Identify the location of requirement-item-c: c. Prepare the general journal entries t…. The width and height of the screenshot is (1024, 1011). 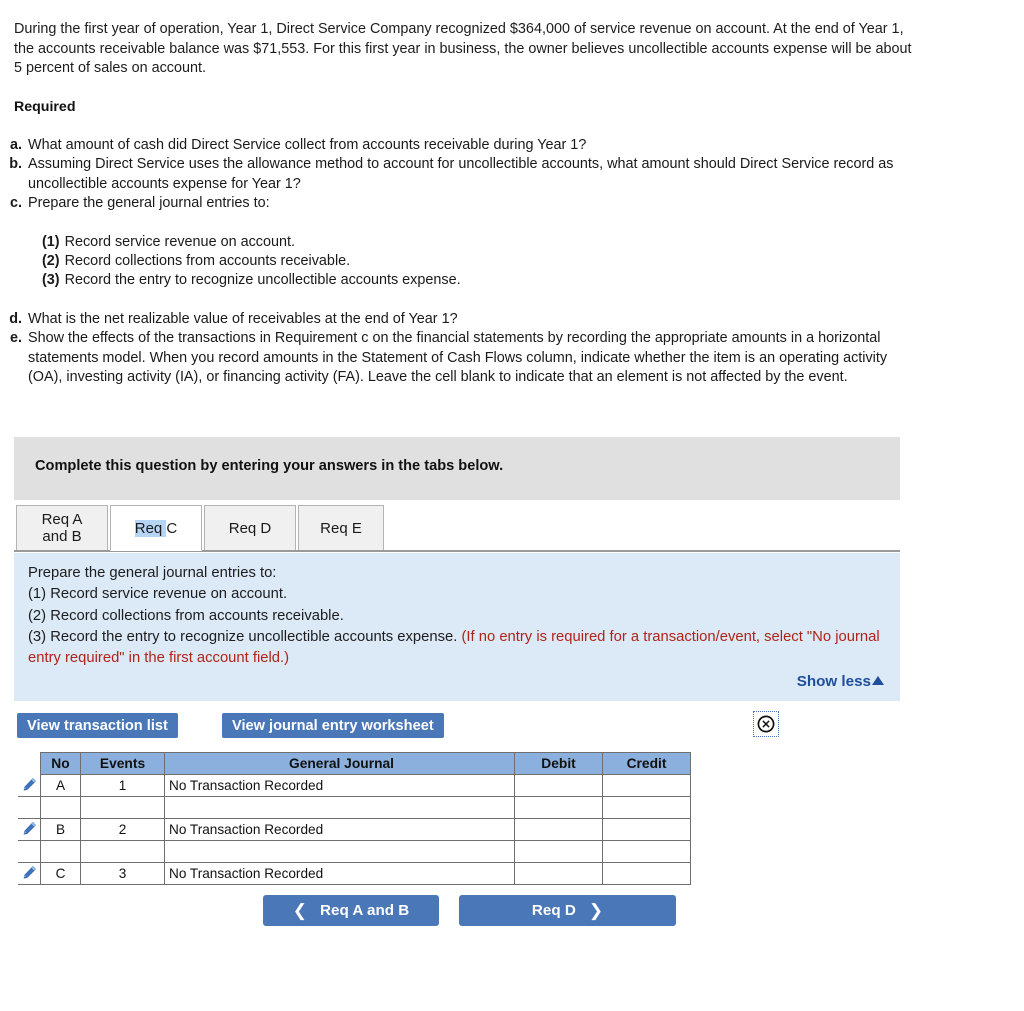
(456, 203).